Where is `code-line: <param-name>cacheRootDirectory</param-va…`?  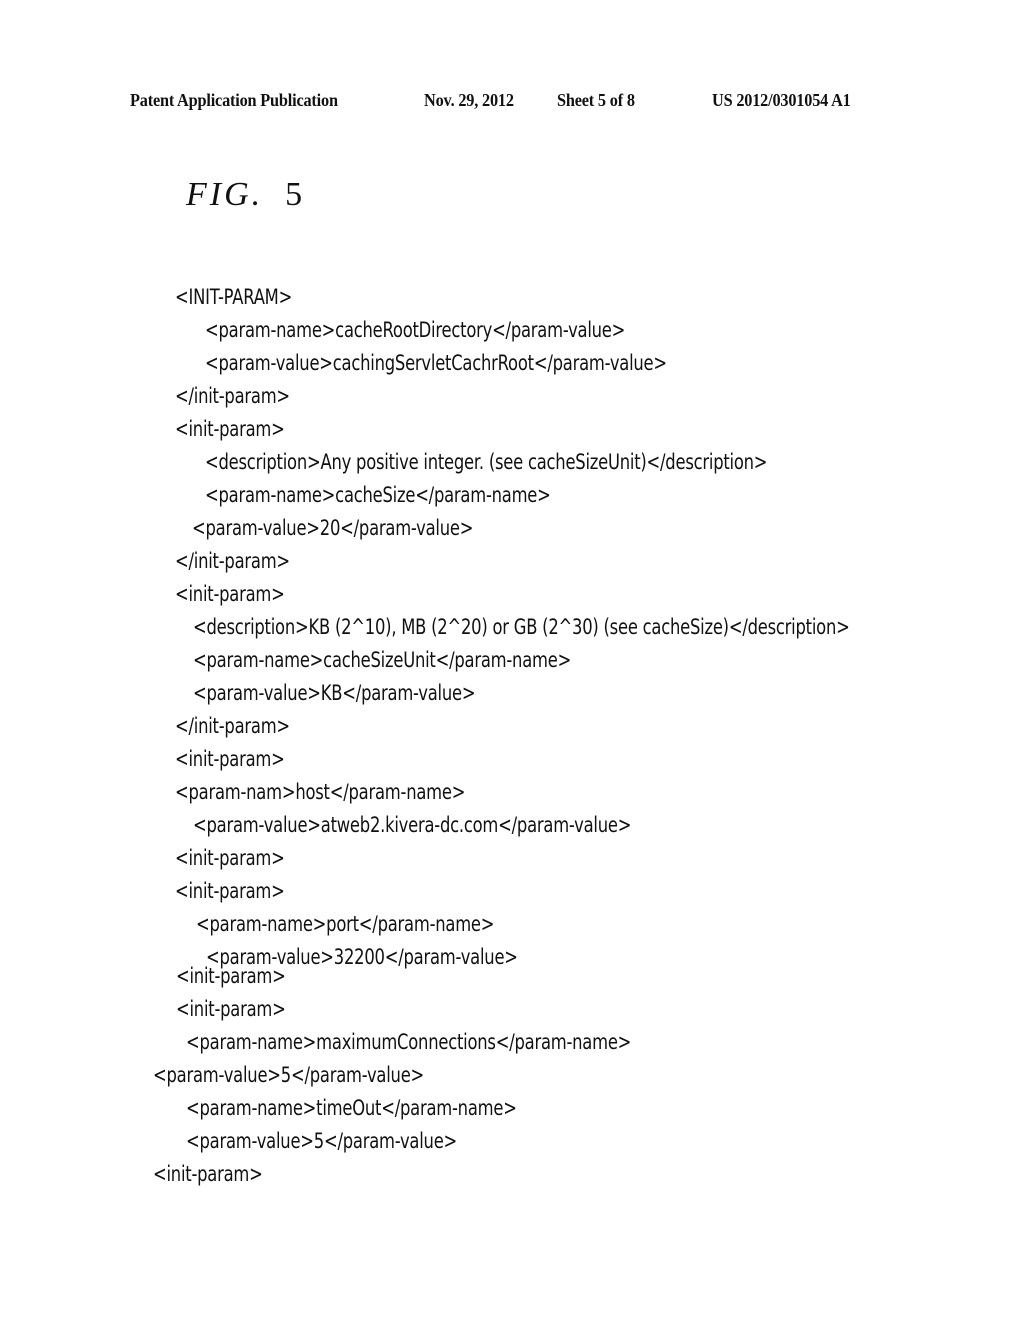
code-line: <param-name>cacheRootDirectory</param-va… is located at coordinates (415, 330).